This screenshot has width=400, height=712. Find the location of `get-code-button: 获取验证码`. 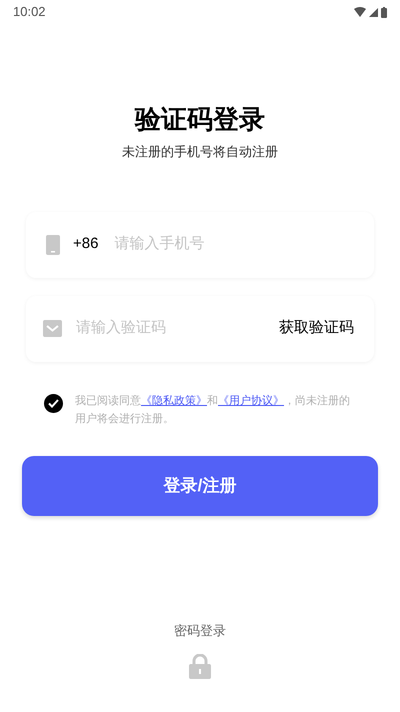

get-code-button: 获取验证码 is located at coordinates (316, 328).